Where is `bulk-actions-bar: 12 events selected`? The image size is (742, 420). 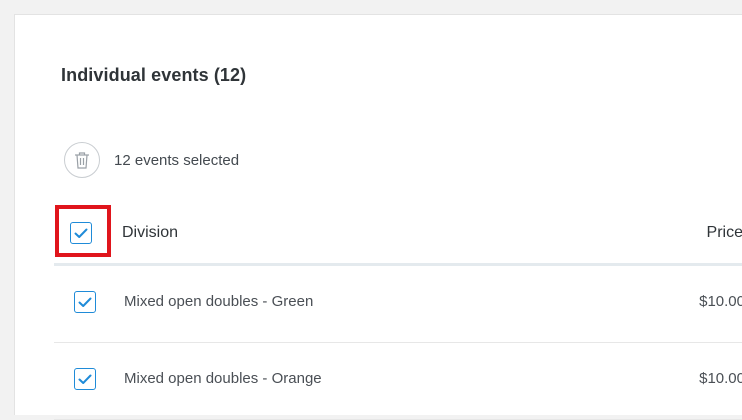
bulk-actions-bar: 12 events selected is located at coordinates (151, 160).